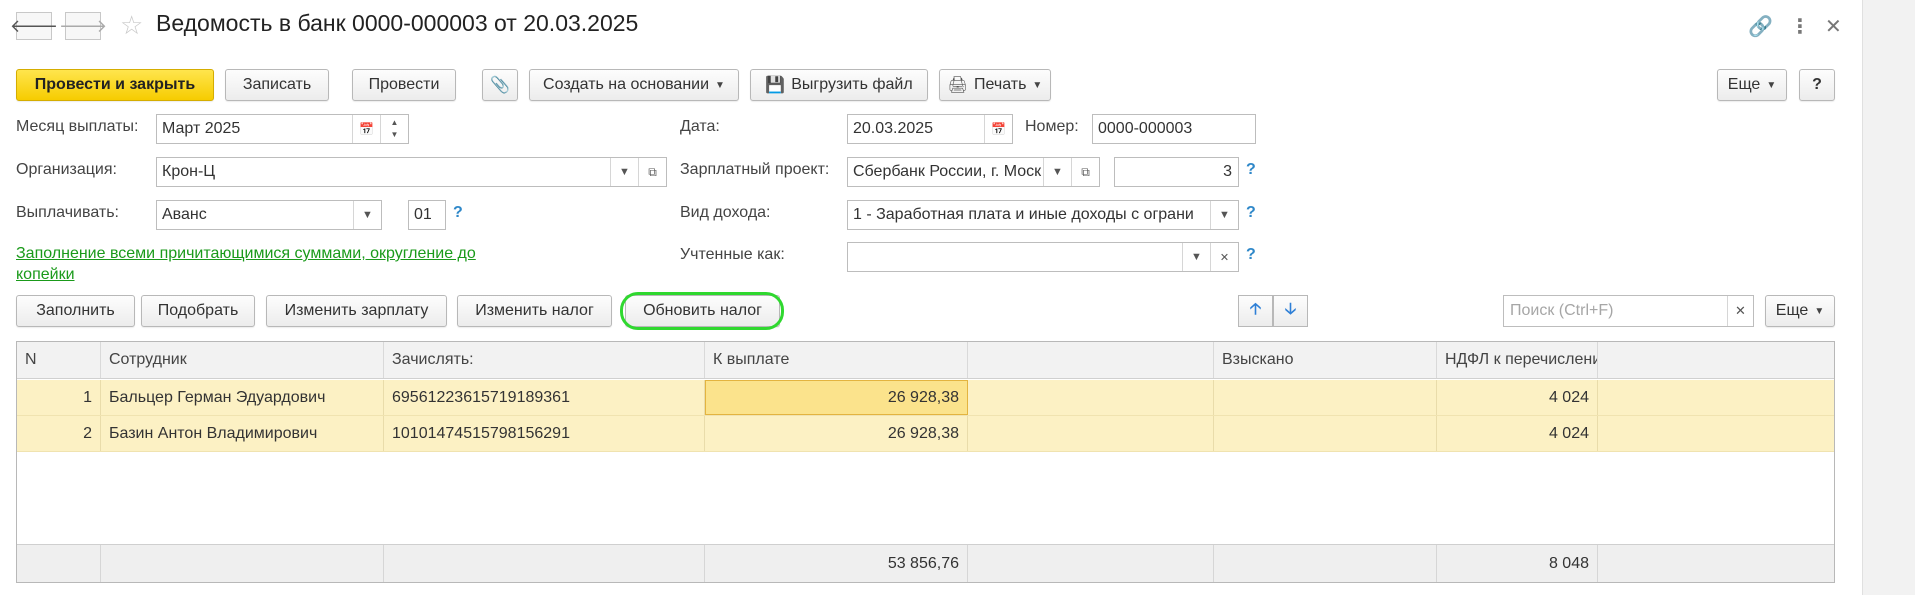 The height and width of the screenshot is (595, 1915). I want to click on pay-code-value: 01, so click(423, 214).